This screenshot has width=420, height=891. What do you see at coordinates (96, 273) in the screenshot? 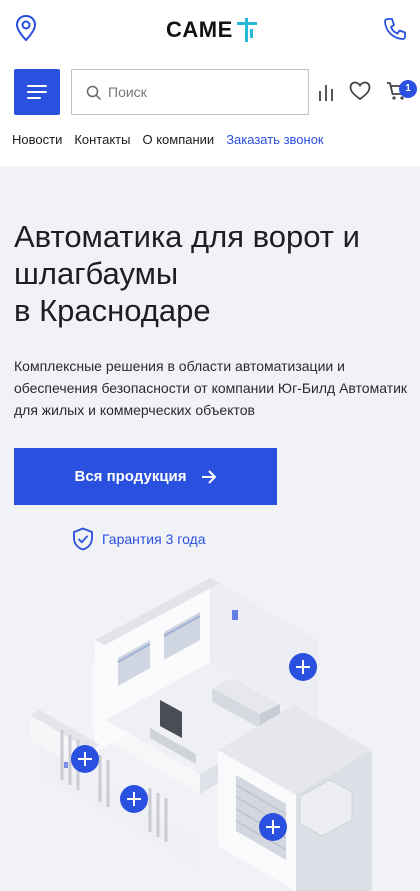
I see `hero-title-line2: шлагбаумы` at bounding box center [96, 273].